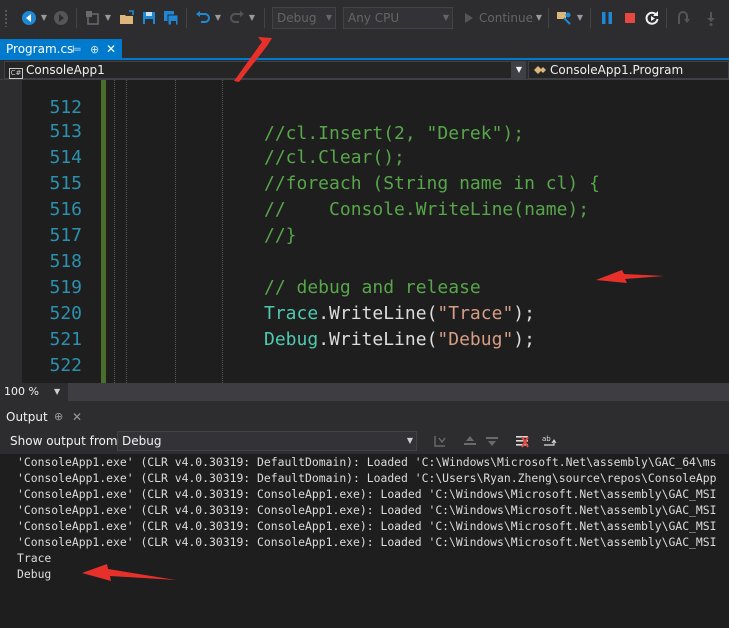  What do you see at coordinates (66, 441) in the screenshot?
I see `show-output-from-label: Show output from:` at bounding box center [66, 441].